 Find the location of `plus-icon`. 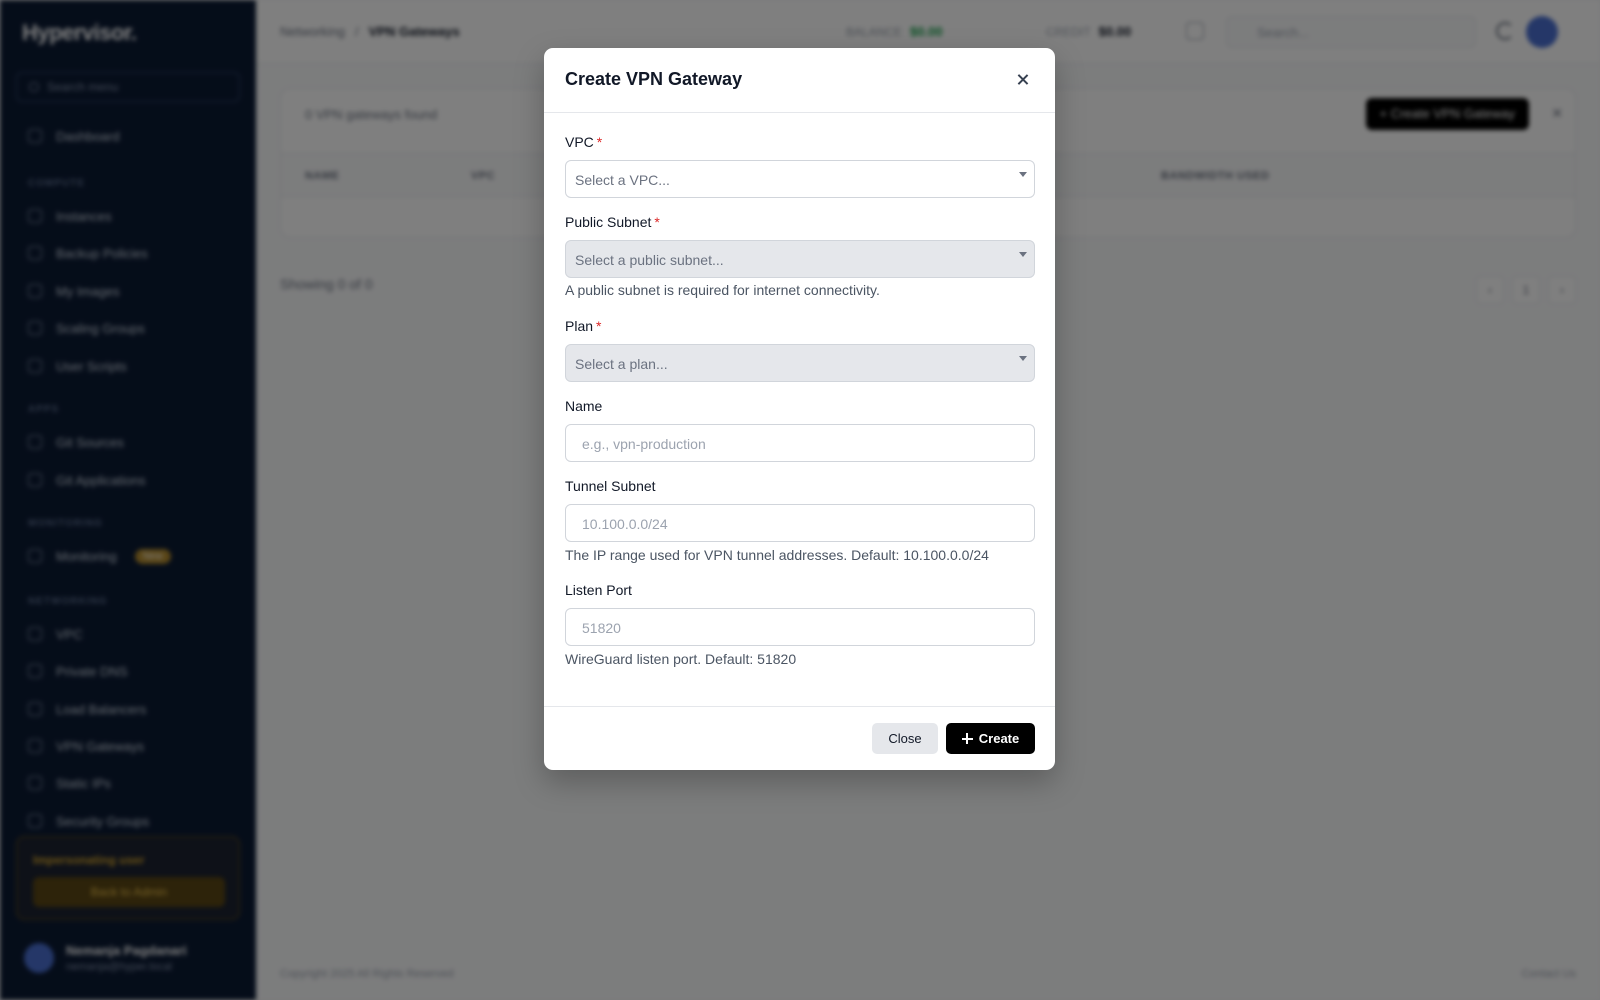

plus-icon is located at coordinates (967, 738).